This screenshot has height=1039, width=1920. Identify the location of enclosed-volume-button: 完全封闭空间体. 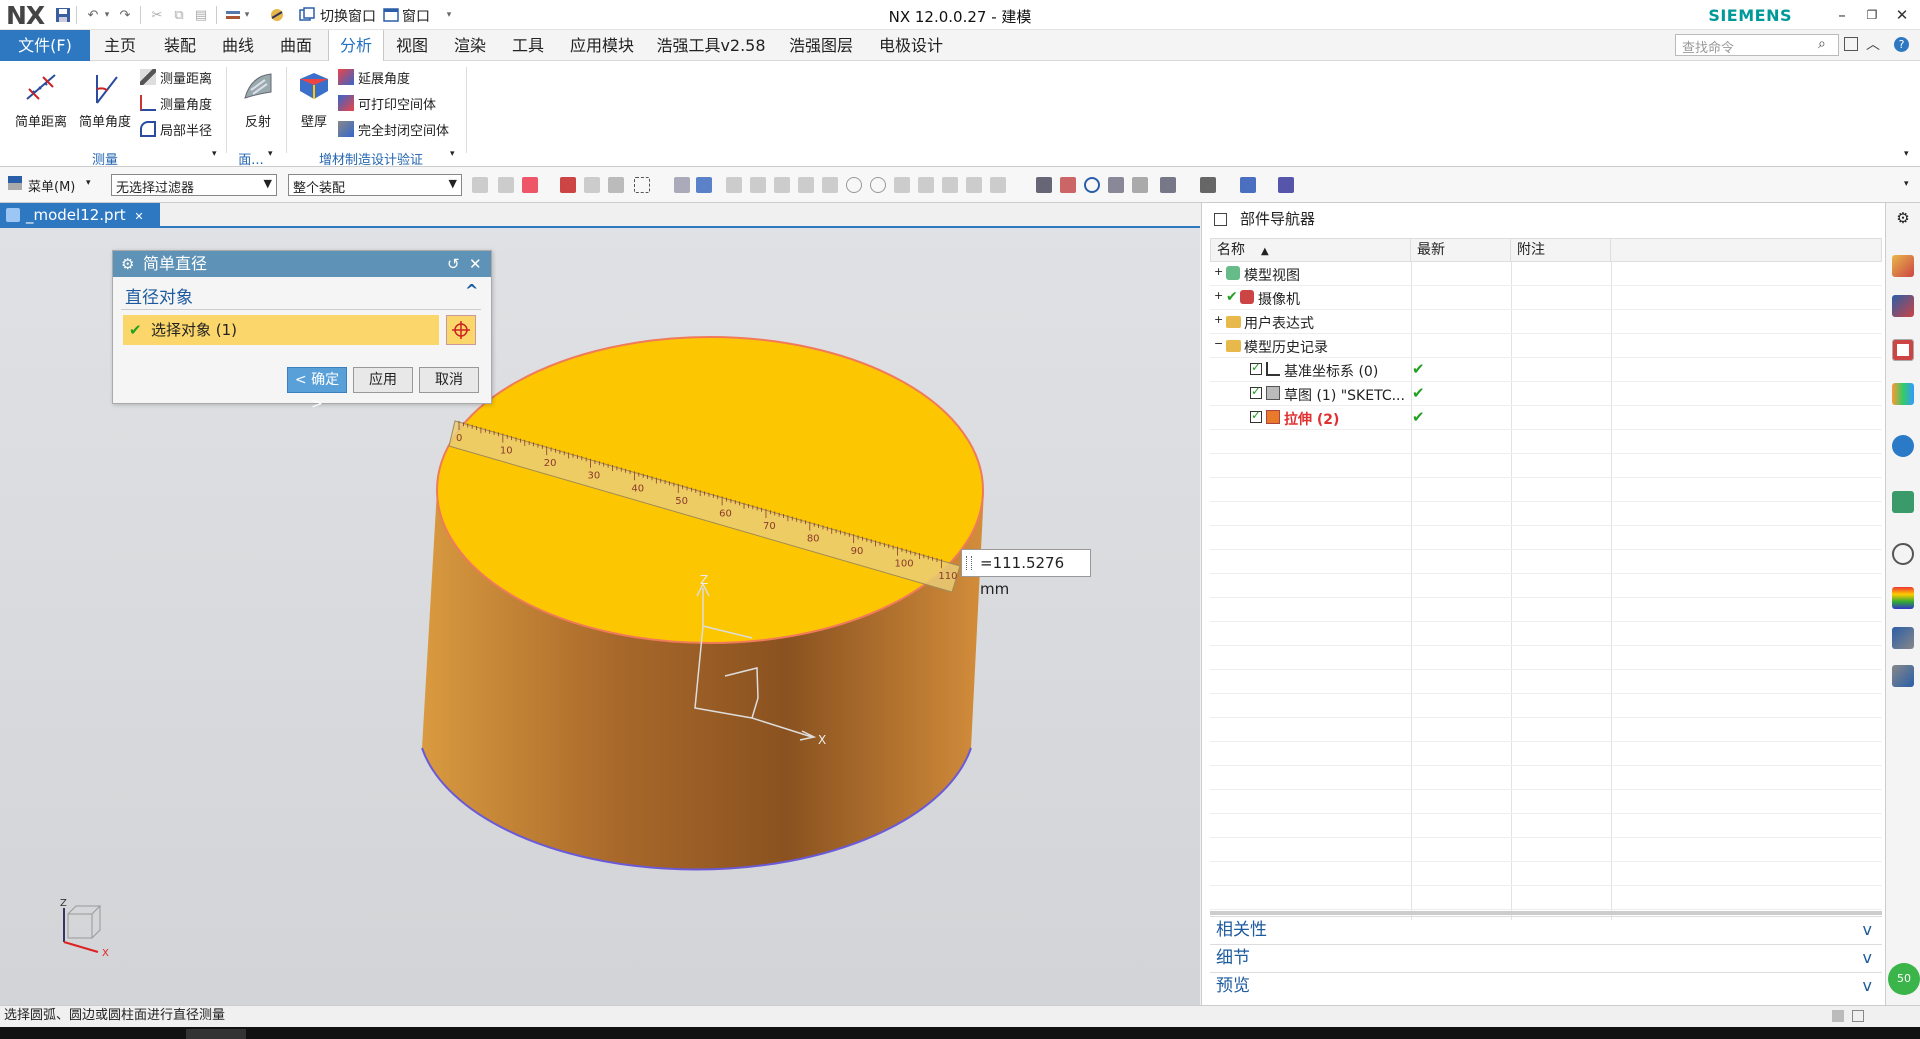
(403, 129).